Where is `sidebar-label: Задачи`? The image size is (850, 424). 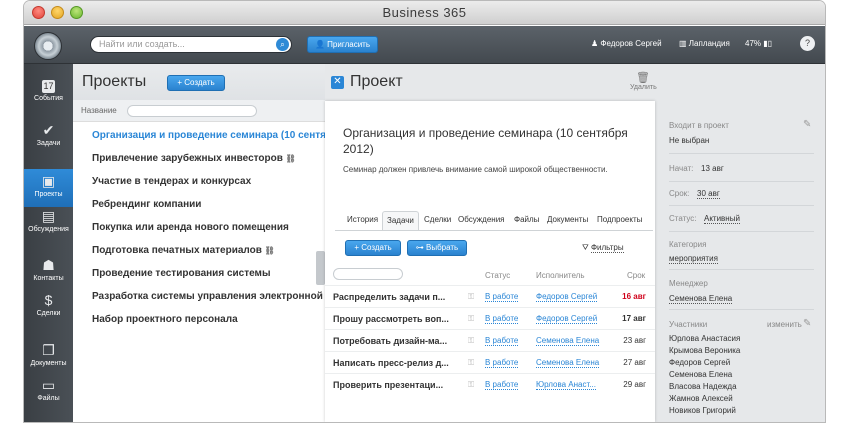
sidebar-label: Задачи is located at coordinates (48, 143).